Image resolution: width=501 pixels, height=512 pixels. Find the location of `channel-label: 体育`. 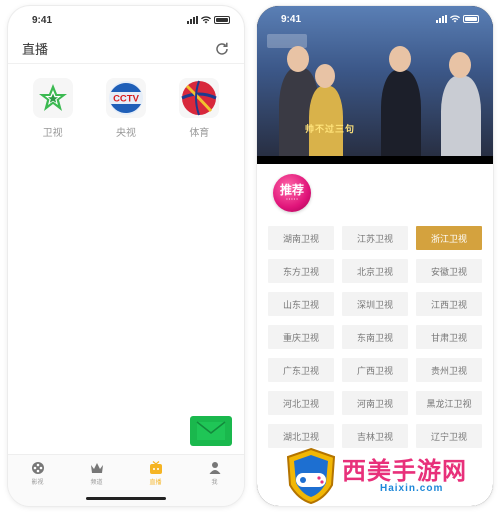

channel-label: 体育 is located at coordinates (199, 133).